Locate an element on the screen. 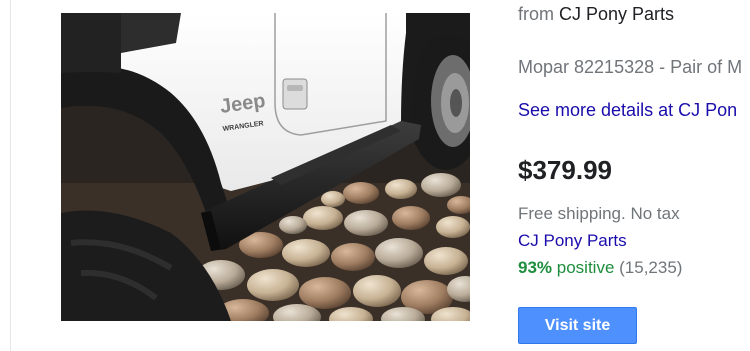  rating-label: positive is located at coordinates (585, 267).